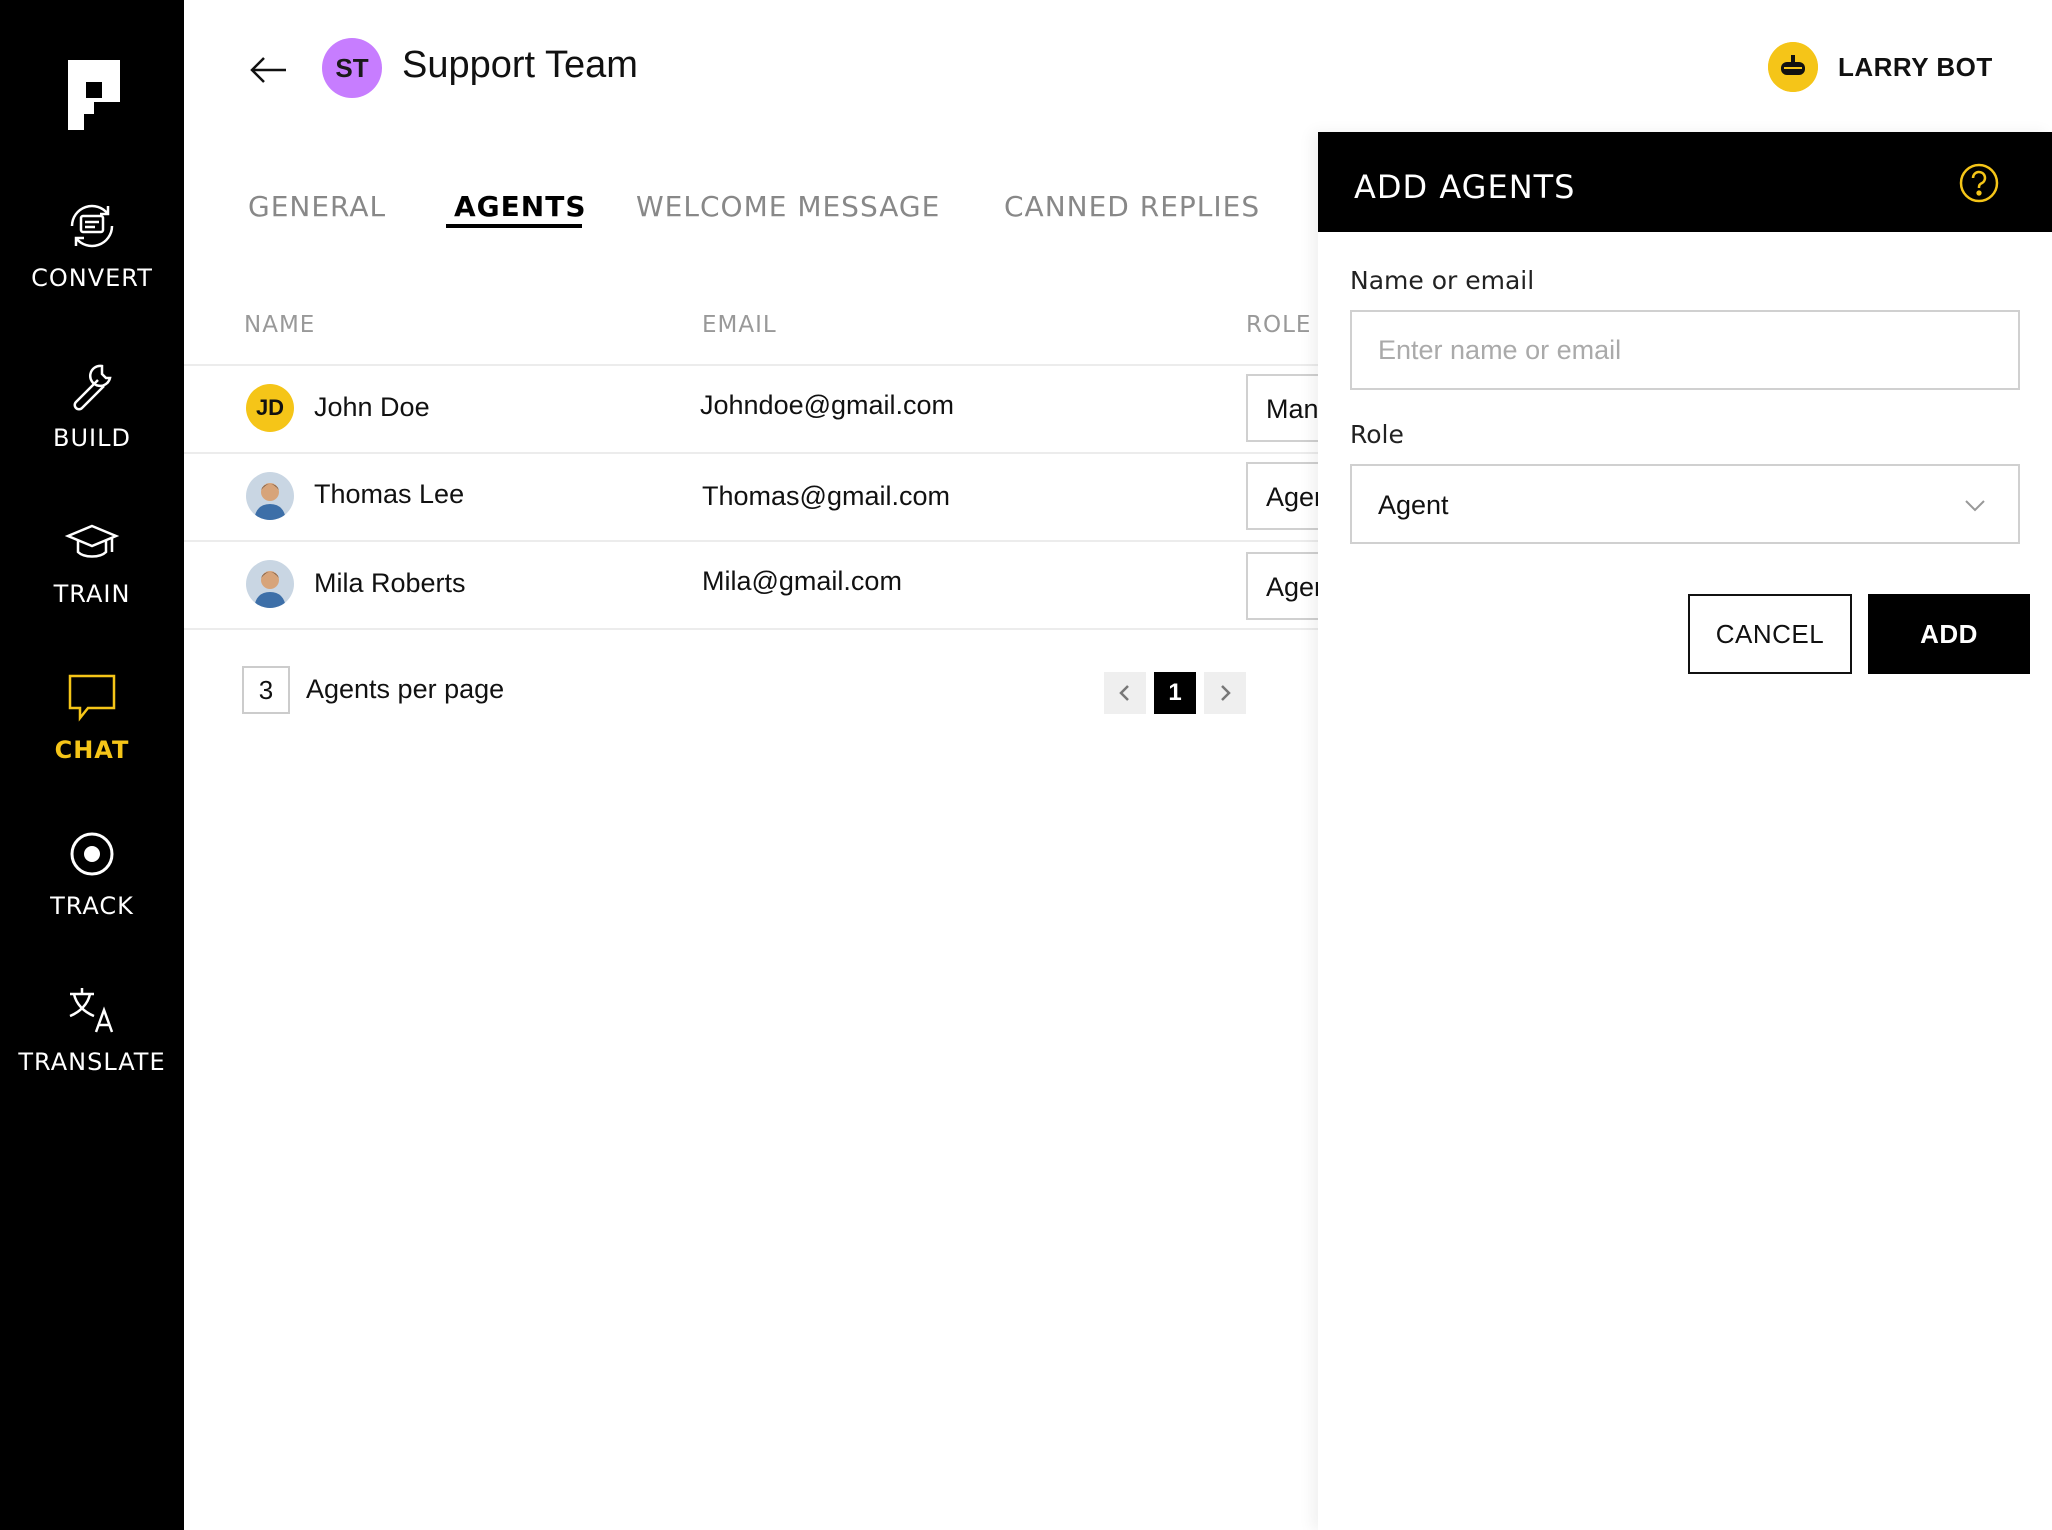 The width and height of the screenshot is (2052, 1530). What do you see at coordinates (1915, 67) in the screenshot?
I see `bot-name: LARRY BOT` at bounding box center [1915, 67].